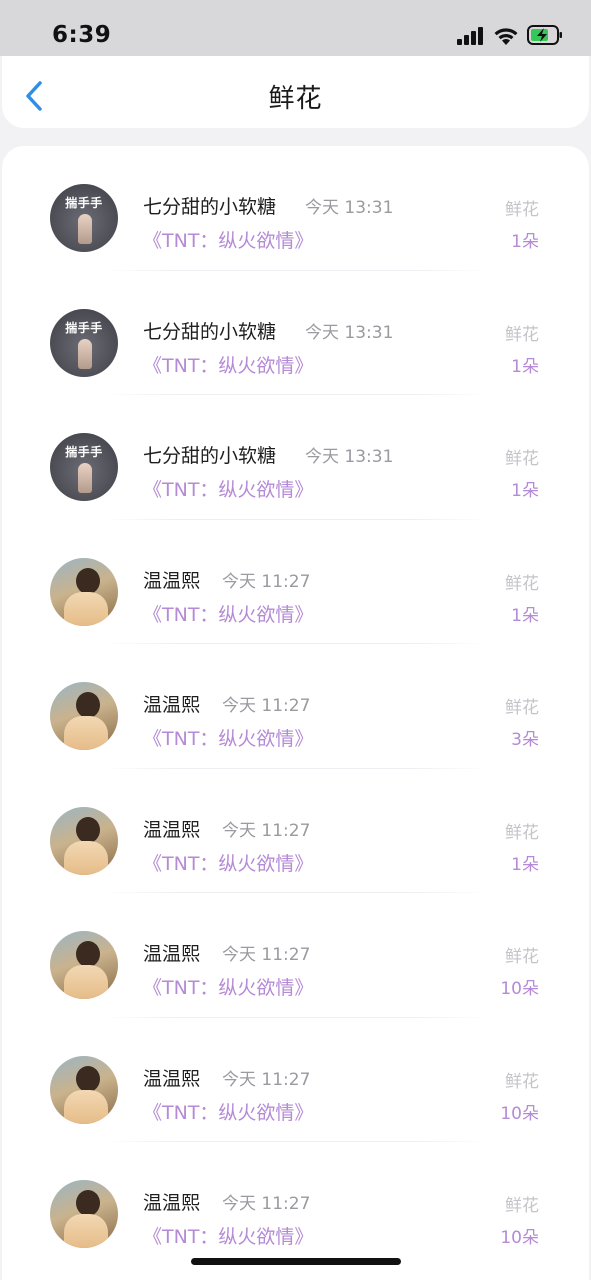 This screenshot has height=1280, width=591. Describe the element at coordinates (295, 99) in the screenshot. I see `page-title: 鲜花` at that location.